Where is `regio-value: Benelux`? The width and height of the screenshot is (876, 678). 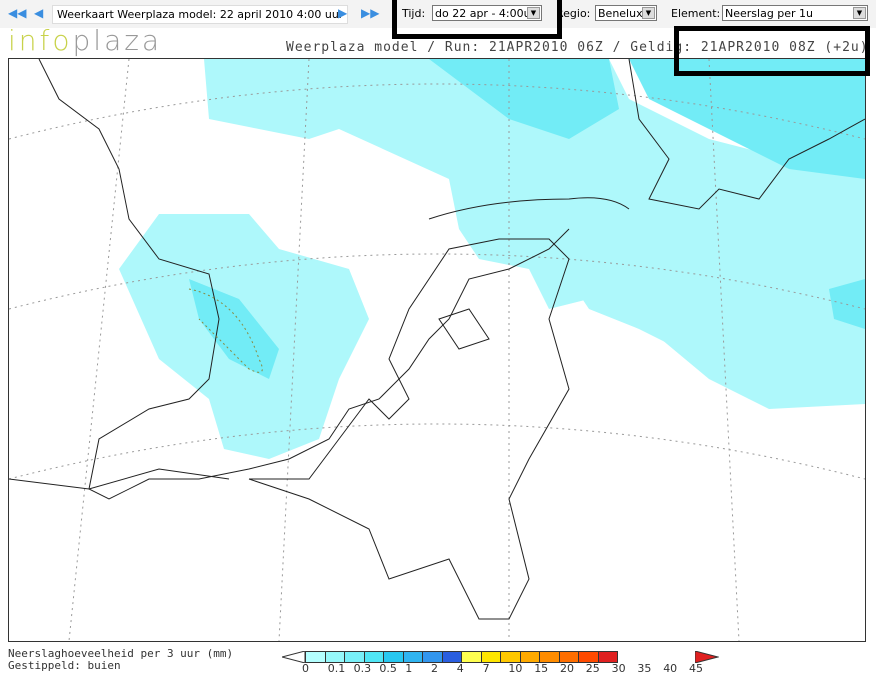 regio-value: Benelux is located at coordinates (620, 13).